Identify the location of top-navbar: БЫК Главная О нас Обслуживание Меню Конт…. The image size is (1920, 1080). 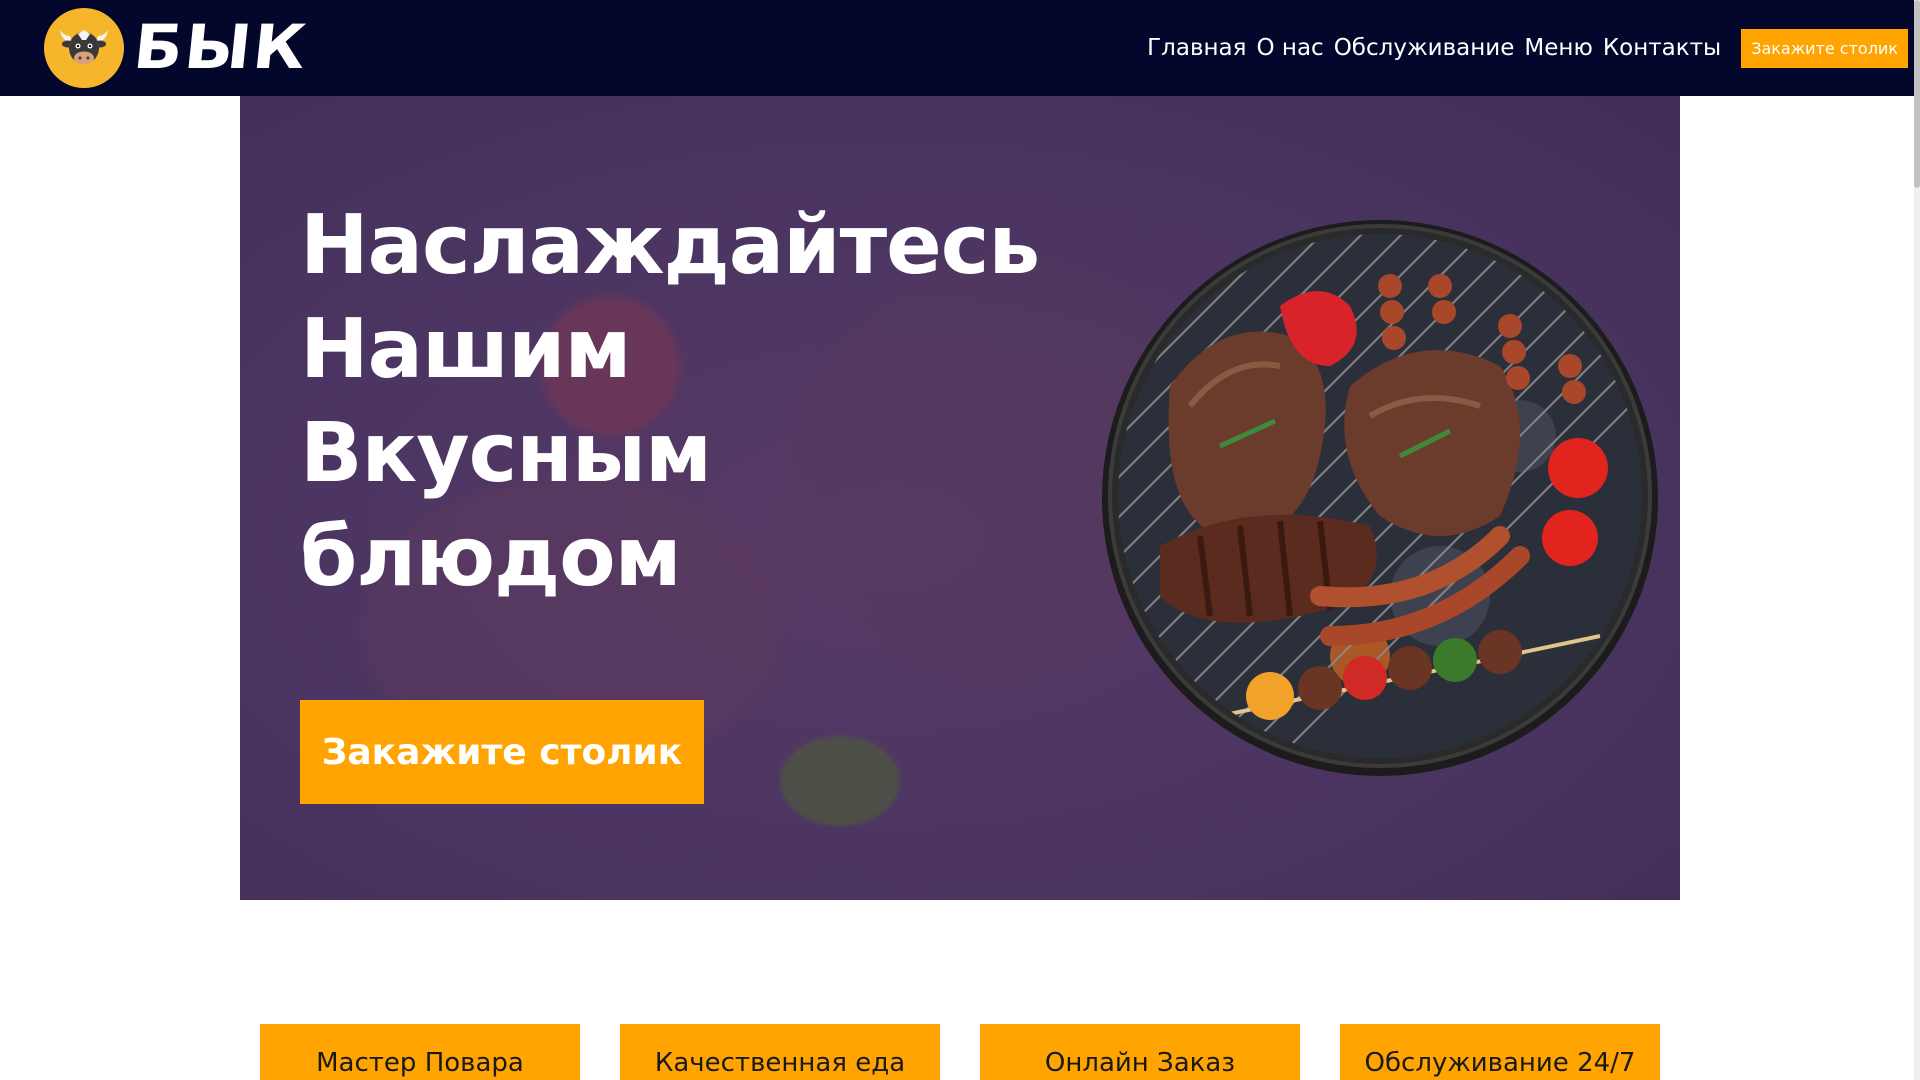
(960, 48).